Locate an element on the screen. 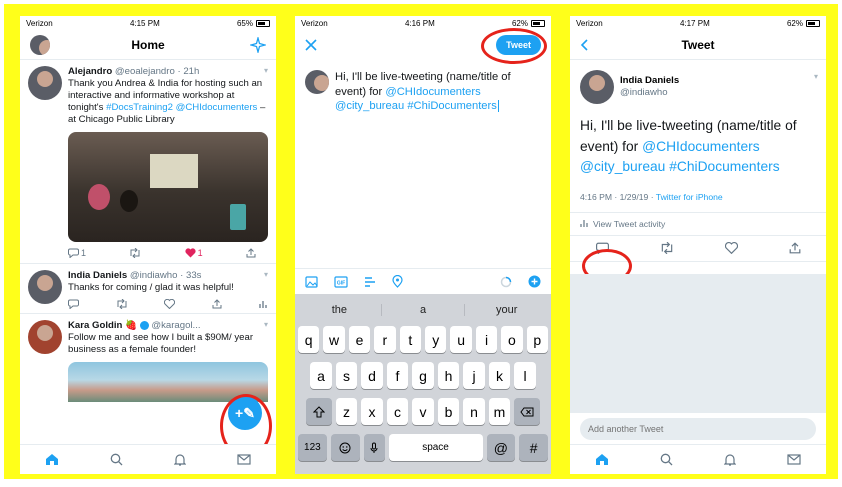 The height and width of the screenshot is (487, 842). key-p: p is located at coordinates (537, 339).